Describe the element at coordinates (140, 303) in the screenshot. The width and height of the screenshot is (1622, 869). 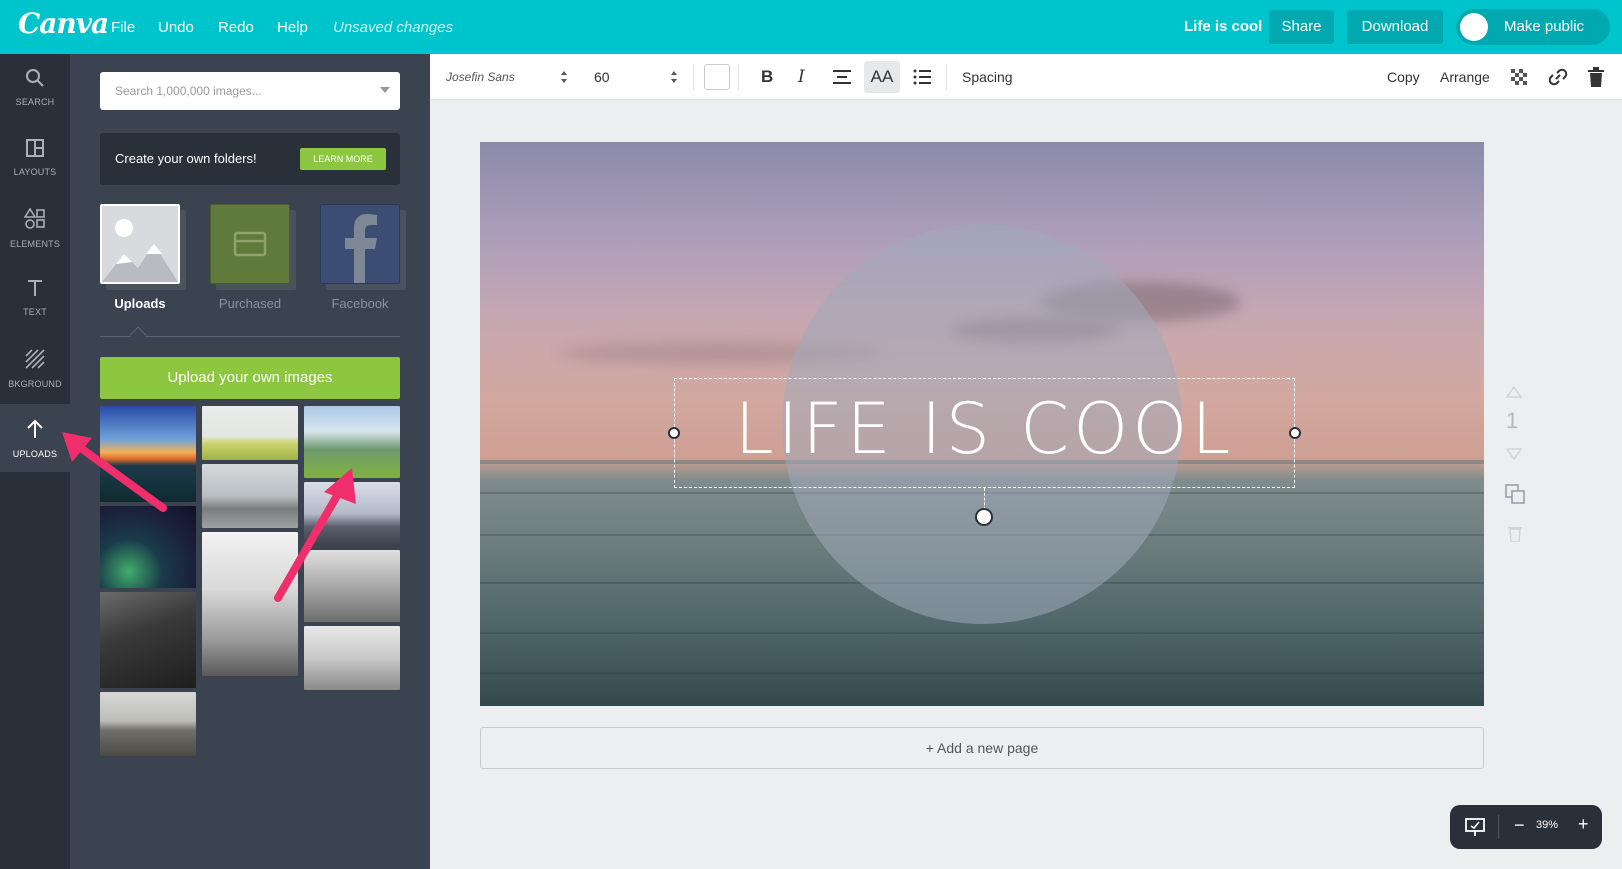
I see `tab-label: Uploads` at that location.